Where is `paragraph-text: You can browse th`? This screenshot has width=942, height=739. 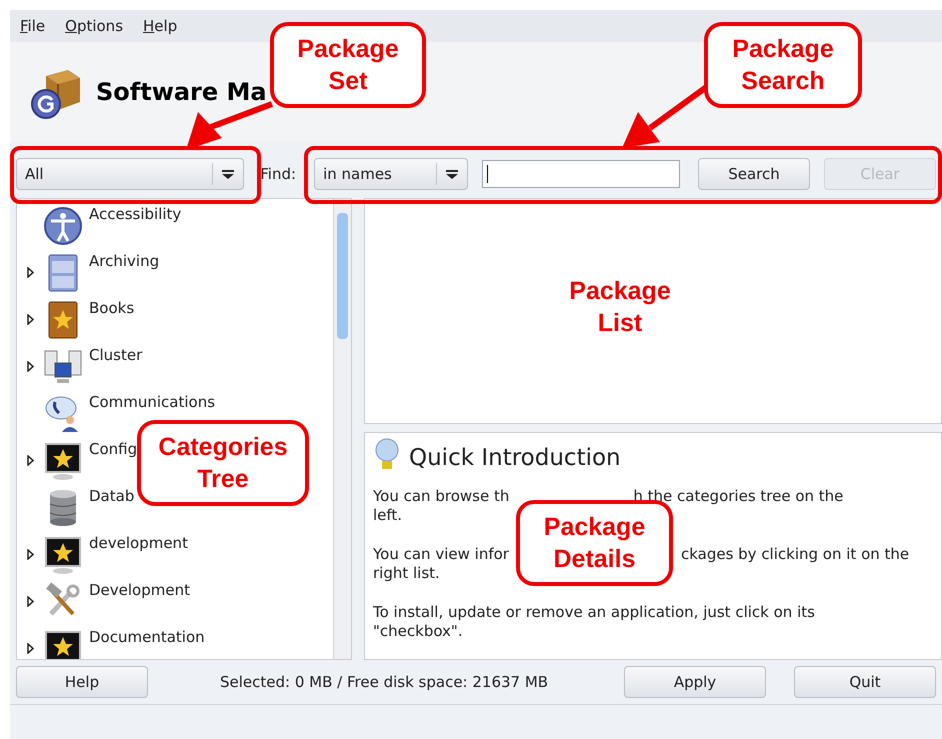
paragraph-text: You can browse th is located at coordinates (441, 496).